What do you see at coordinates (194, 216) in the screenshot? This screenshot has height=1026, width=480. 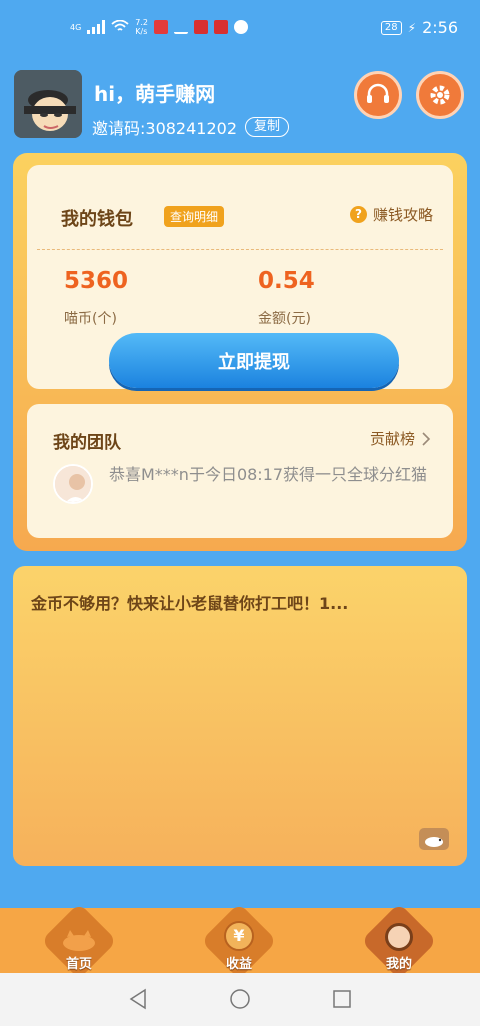 I see `query-details-button: 查询明细` at bounding box center [194, 216].